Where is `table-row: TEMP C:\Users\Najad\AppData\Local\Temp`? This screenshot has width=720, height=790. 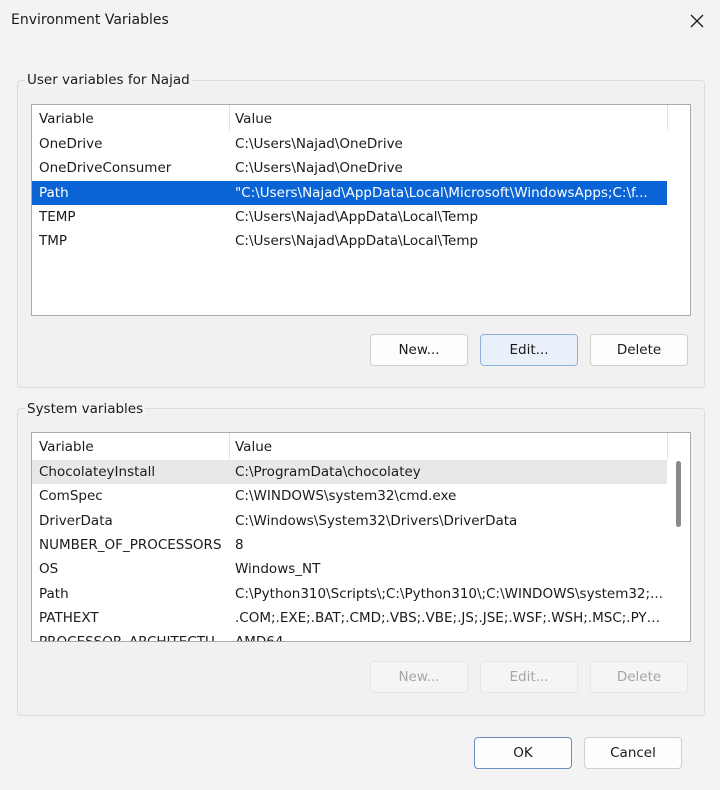 table-row: TEMP C:\Users\Najad\AppData\Local\Temp is located at coordinates (349, 217).